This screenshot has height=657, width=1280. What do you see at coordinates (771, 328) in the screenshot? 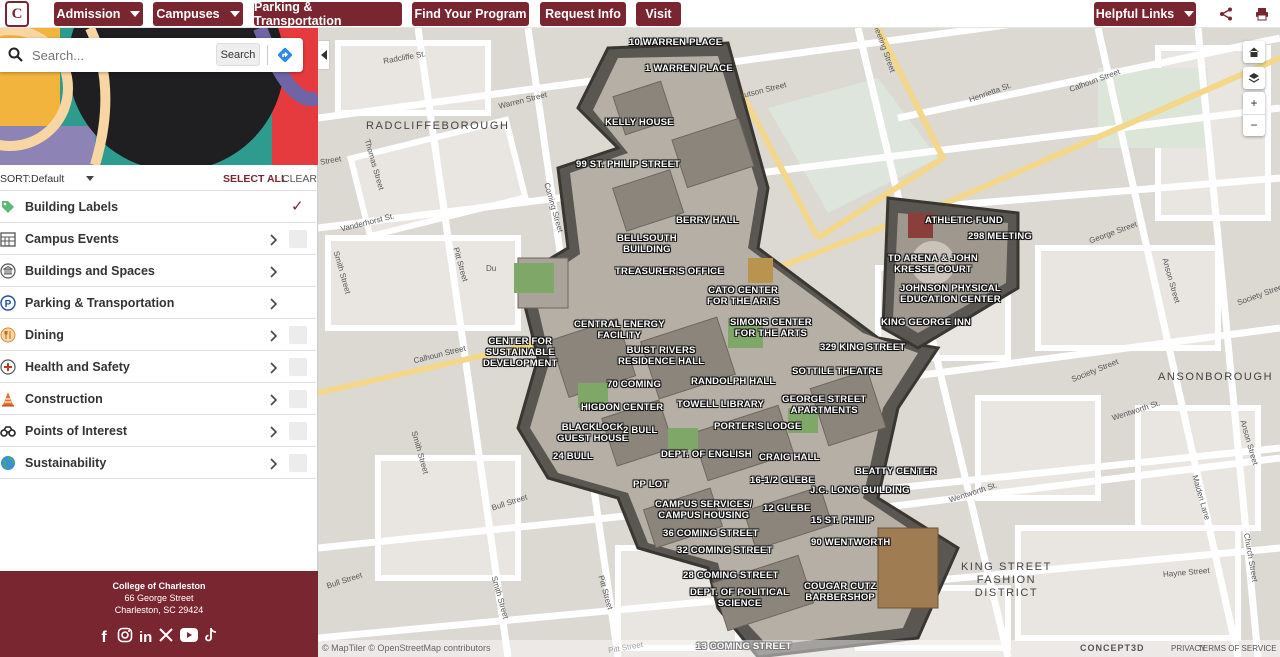
I see `building-label: SIMONS CENTER FOR THE ARTS` at bounding box center [771, 328].